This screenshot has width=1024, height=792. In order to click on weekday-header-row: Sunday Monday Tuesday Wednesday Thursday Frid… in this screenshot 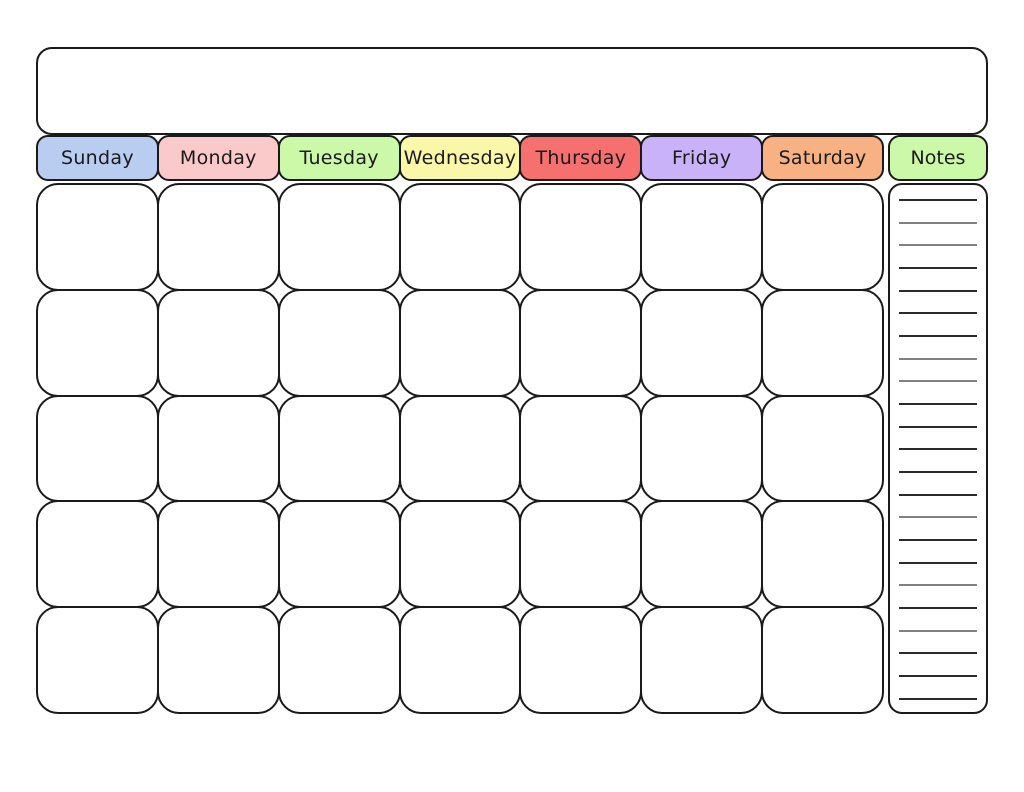, I will do `click(460, 158)`.